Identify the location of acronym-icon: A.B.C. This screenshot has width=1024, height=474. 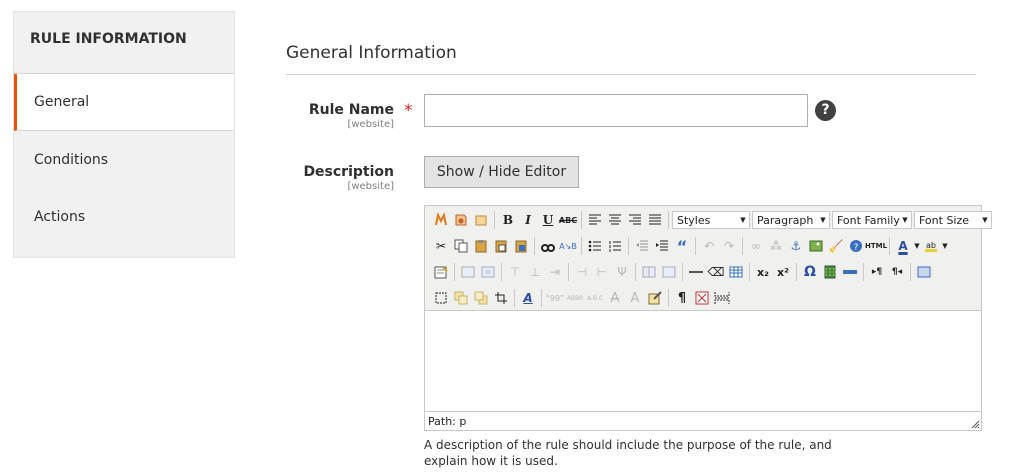
(595, 298).